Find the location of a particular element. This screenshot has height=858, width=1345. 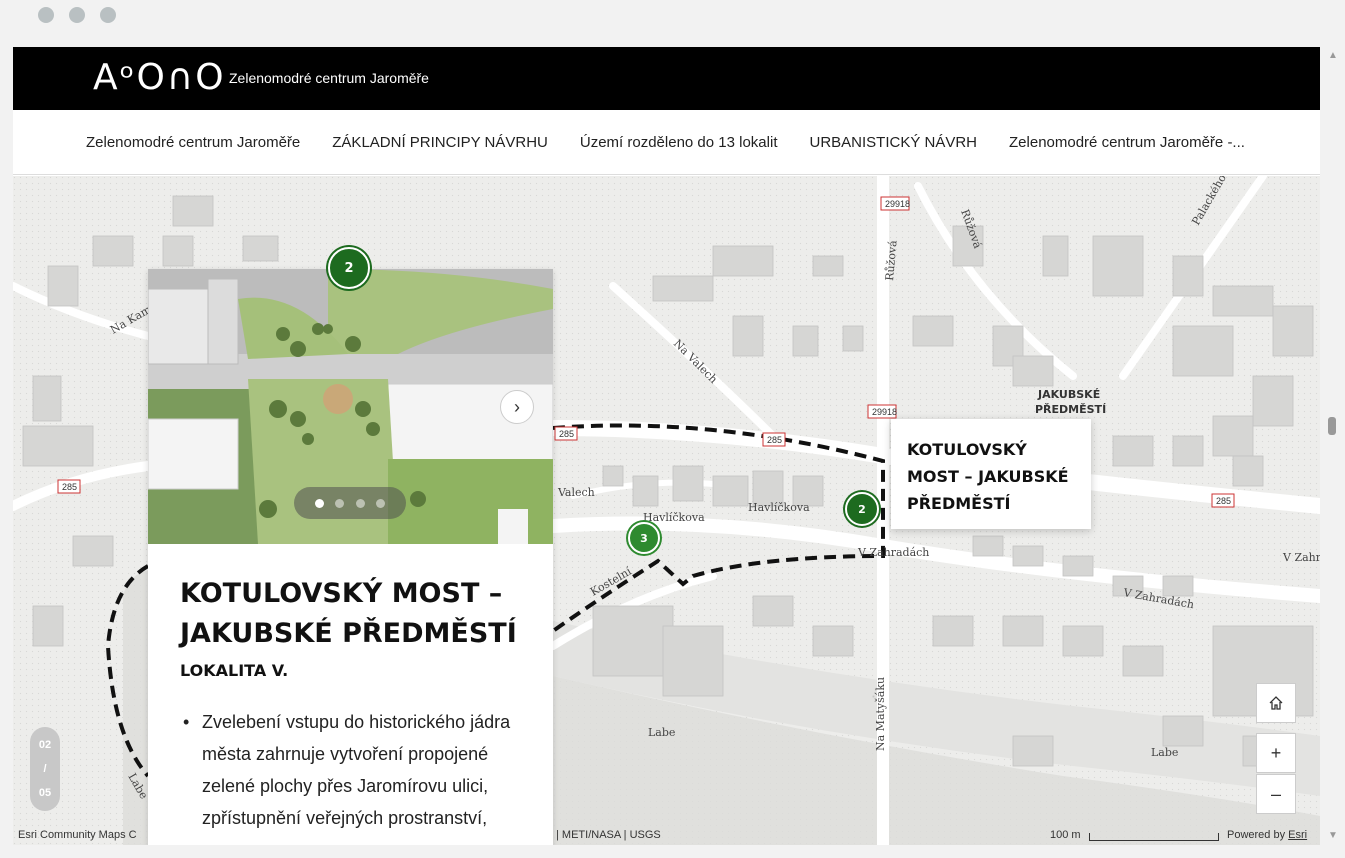

slide-total: 05 is located at coordinates (45, 793).